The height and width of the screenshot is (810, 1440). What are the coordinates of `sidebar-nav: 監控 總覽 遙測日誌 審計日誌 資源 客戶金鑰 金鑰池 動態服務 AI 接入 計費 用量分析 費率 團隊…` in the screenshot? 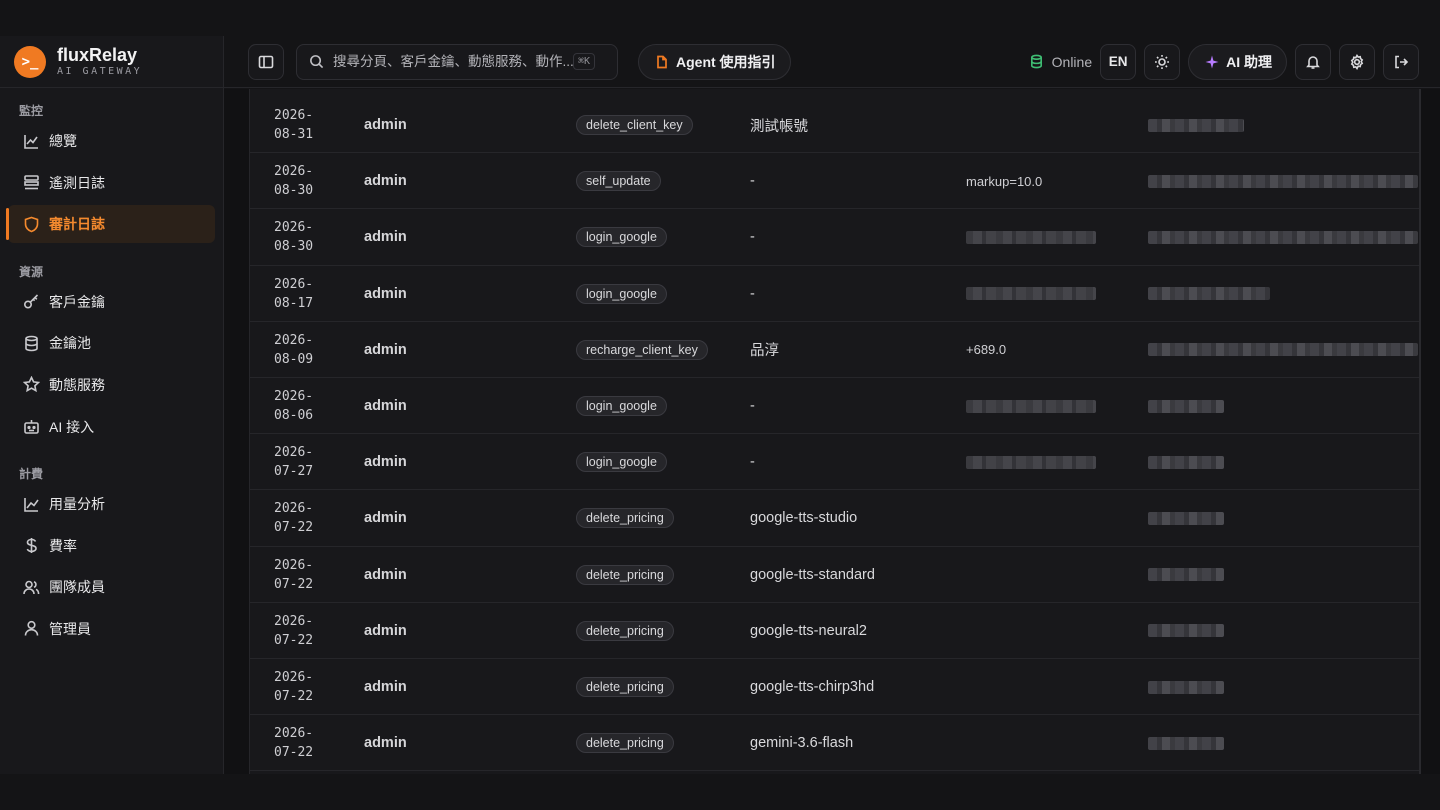 It's located at (111, 368).